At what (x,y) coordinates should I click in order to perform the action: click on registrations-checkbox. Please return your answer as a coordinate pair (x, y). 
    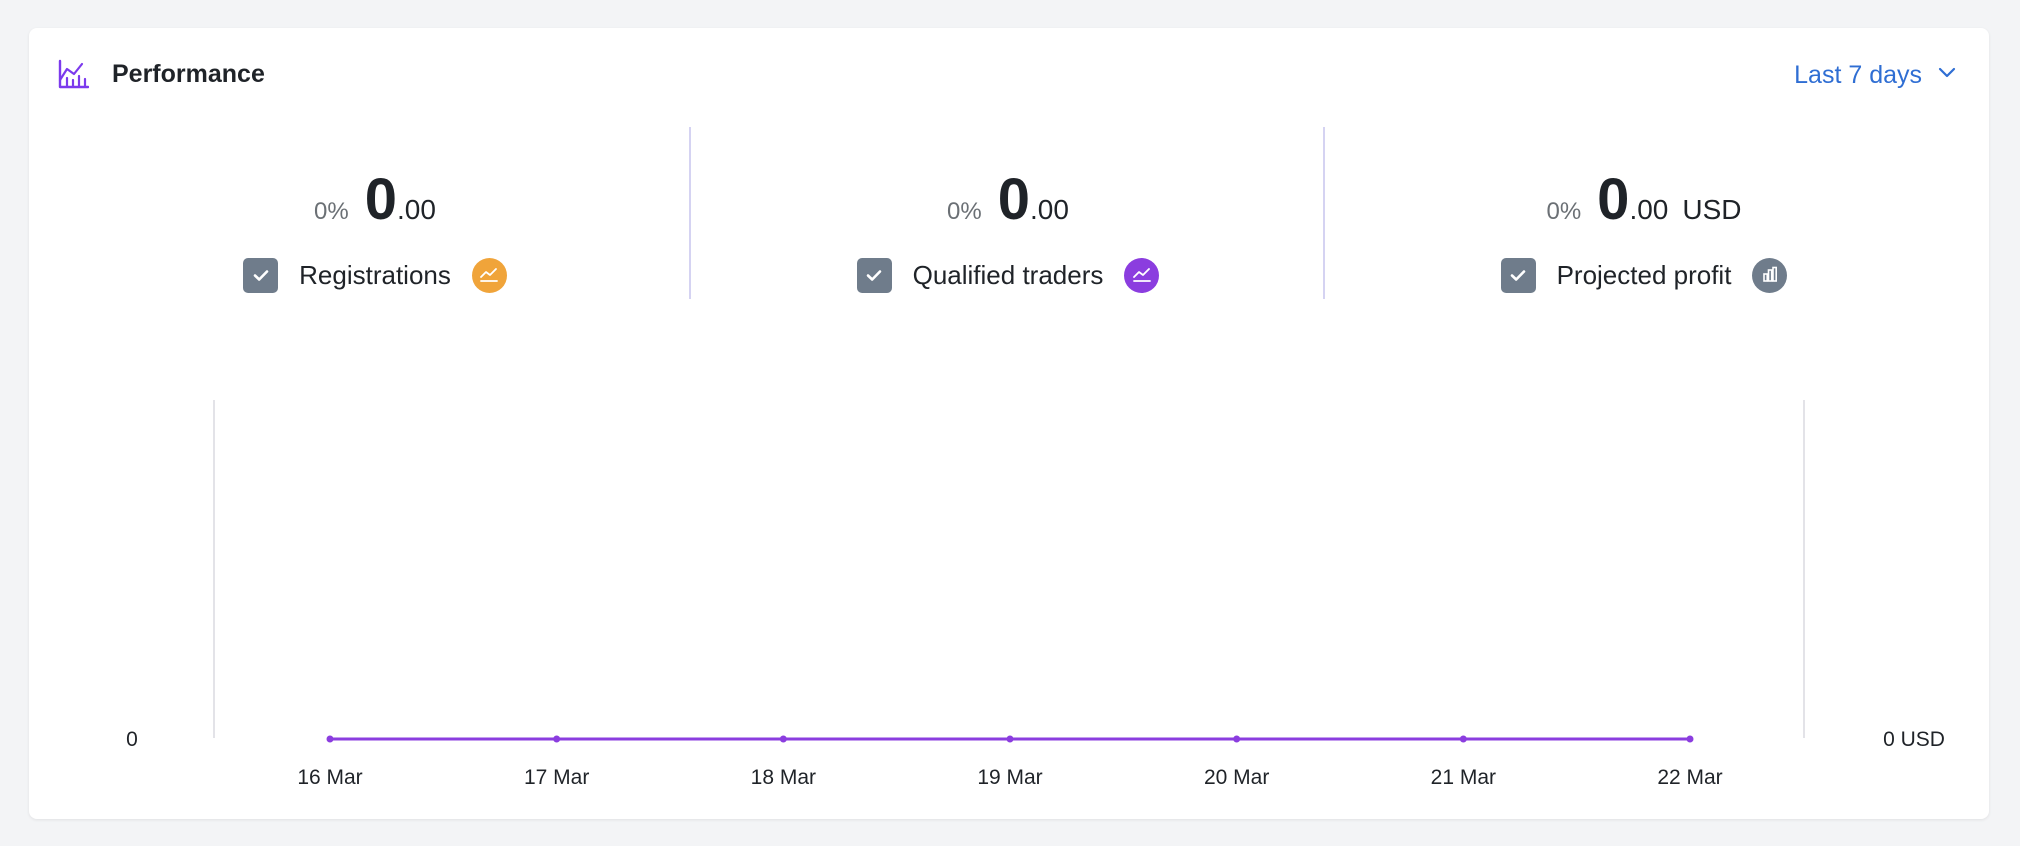
    Looking at the image, I should click on (261, 275).